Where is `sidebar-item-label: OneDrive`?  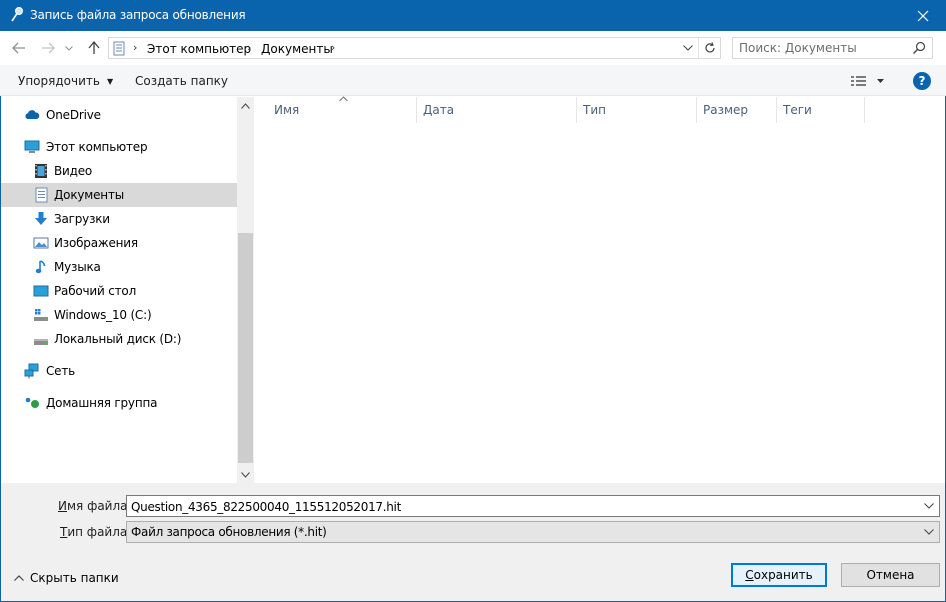
sidebar-item-label: OneDrive is located at coordinates (73, 115).